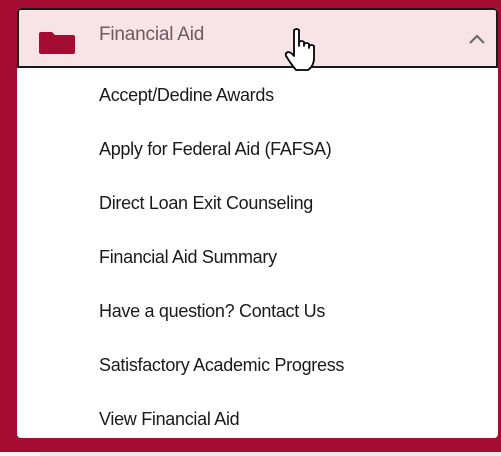  What do you see at coordinates (257, 415) in the screenshot?
I see `menu-item-view-financial-aid: View Financial Aid` at bounding box center [257, 415].